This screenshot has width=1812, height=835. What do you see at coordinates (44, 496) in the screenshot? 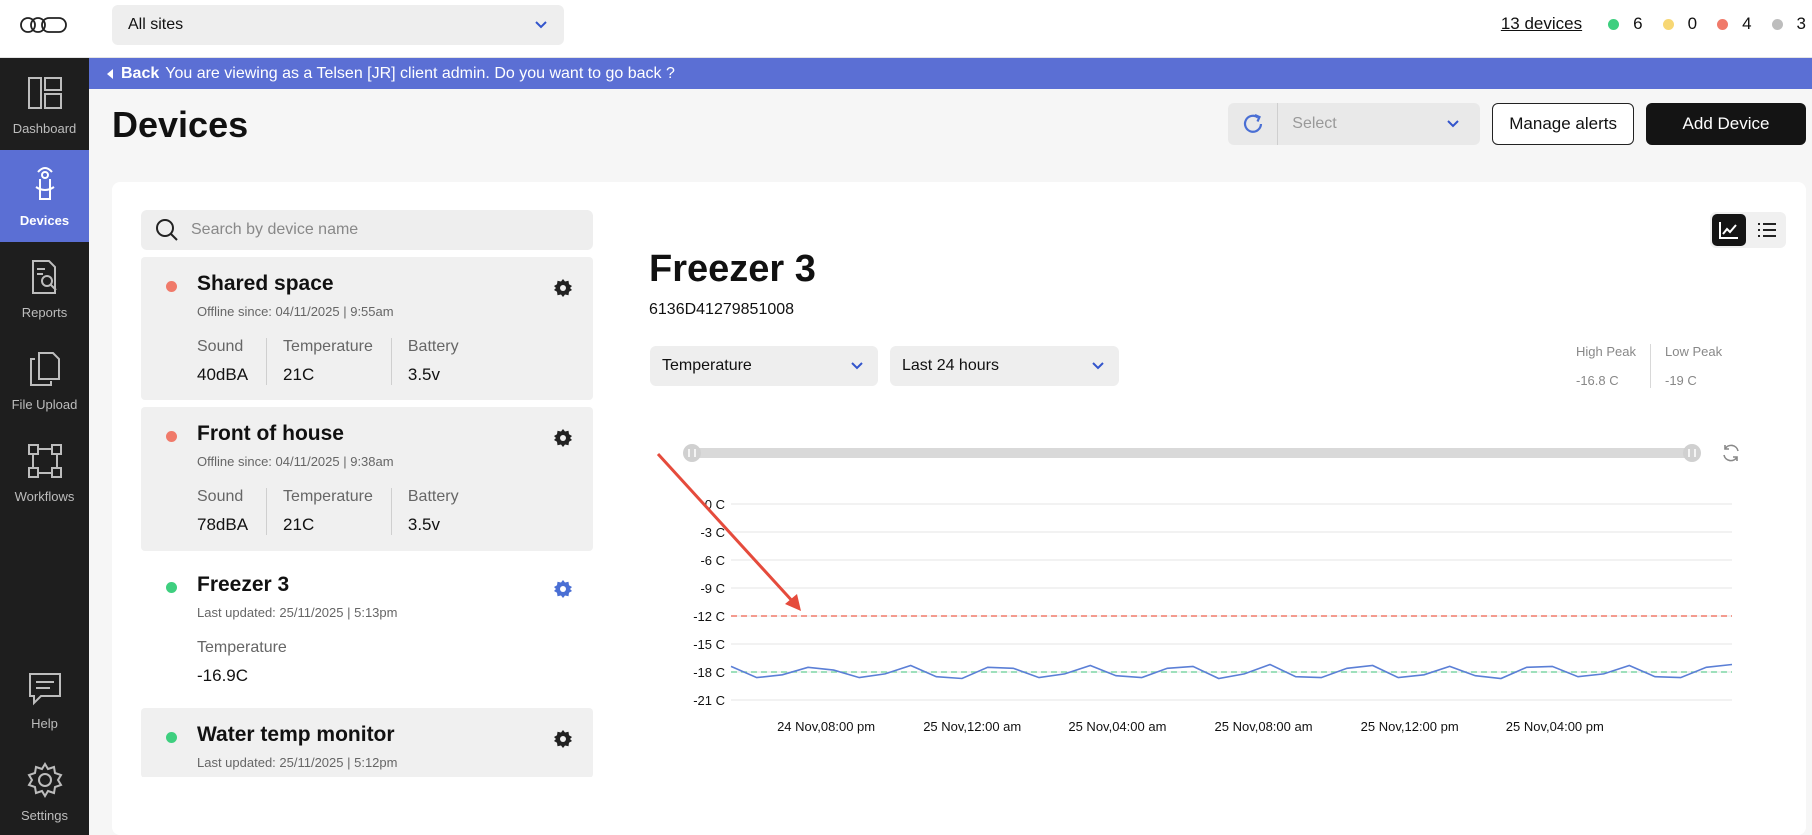
I see `sidebar-item-label: Workflows` at bounding box center [44, 496].